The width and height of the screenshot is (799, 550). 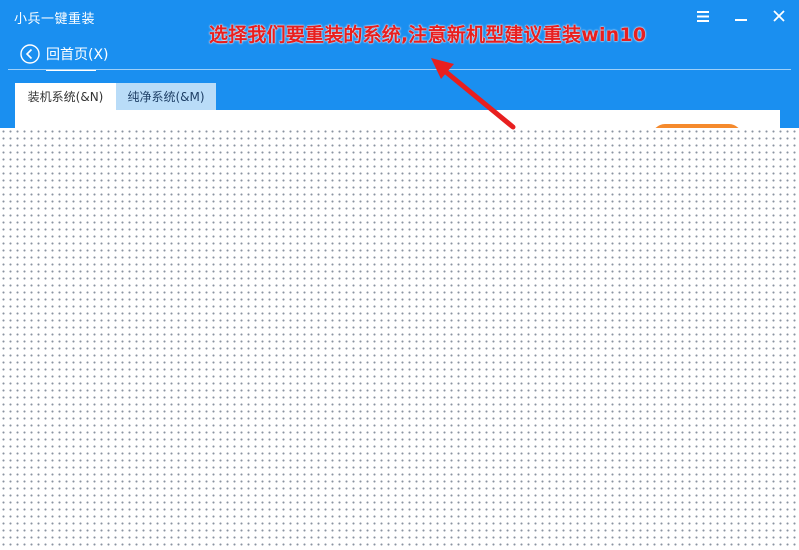 I want to click on close-button, so click(x=779, y=16).